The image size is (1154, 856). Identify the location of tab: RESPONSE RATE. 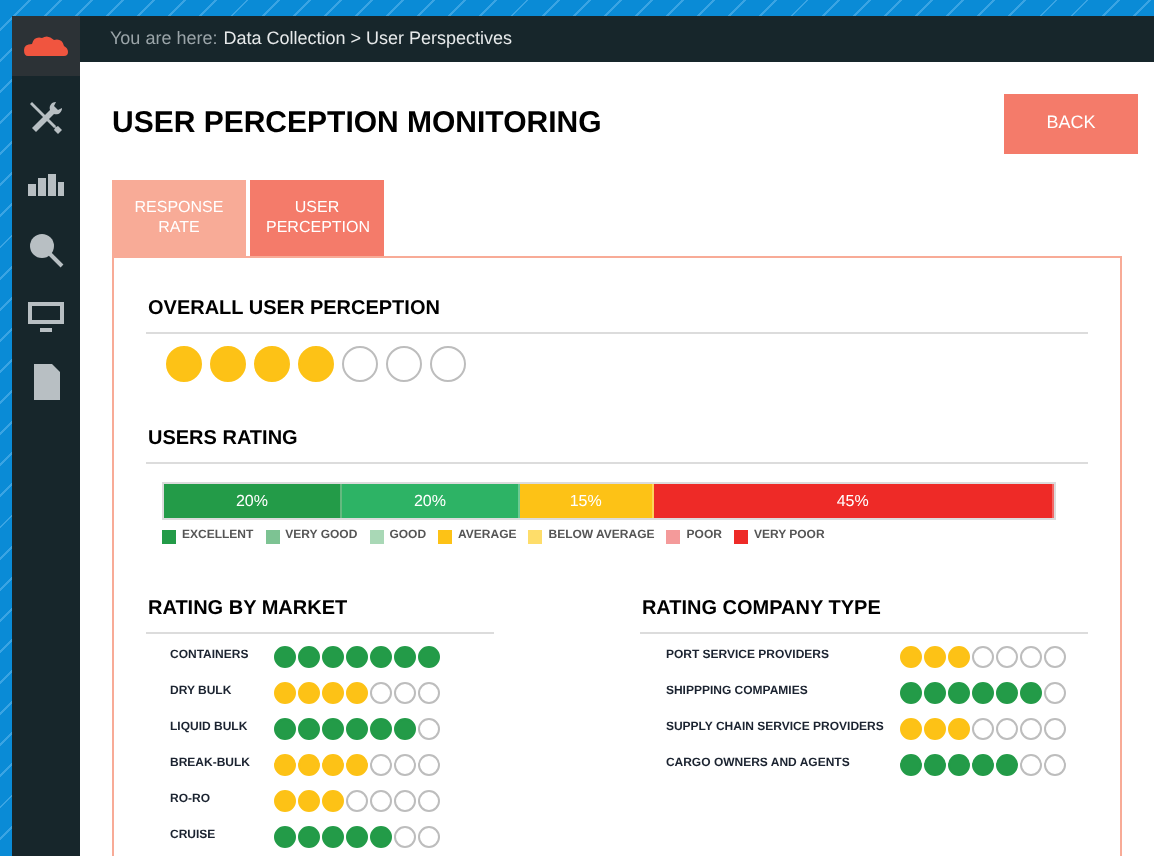
(179, 218).